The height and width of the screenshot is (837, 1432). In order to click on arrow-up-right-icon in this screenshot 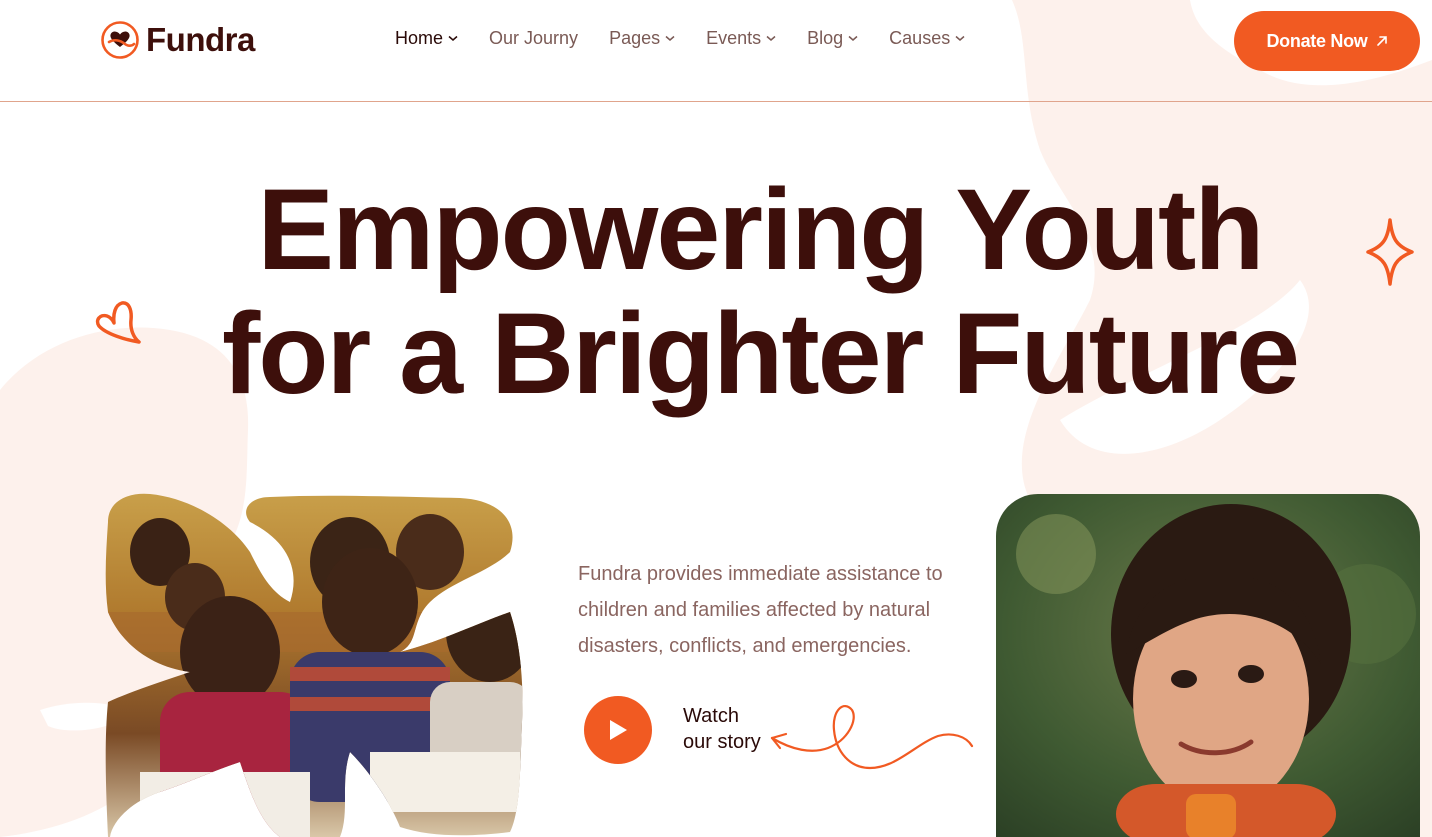, I will do `click(1381, 41)`.